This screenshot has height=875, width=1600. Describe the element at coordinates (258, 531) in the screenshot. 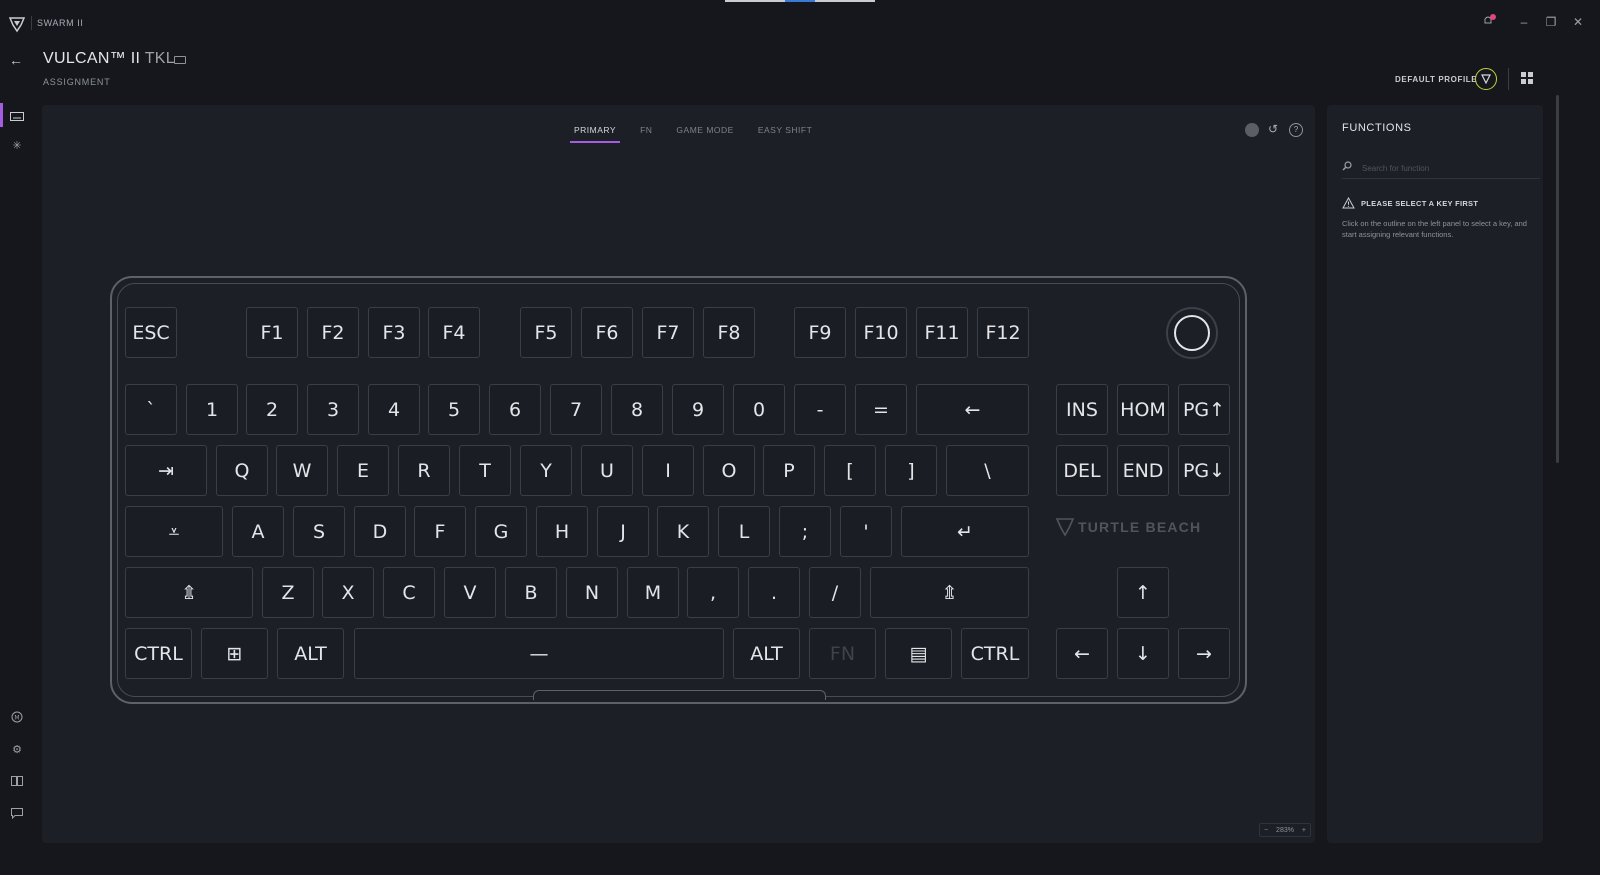

I see `key-a: A` at that location.